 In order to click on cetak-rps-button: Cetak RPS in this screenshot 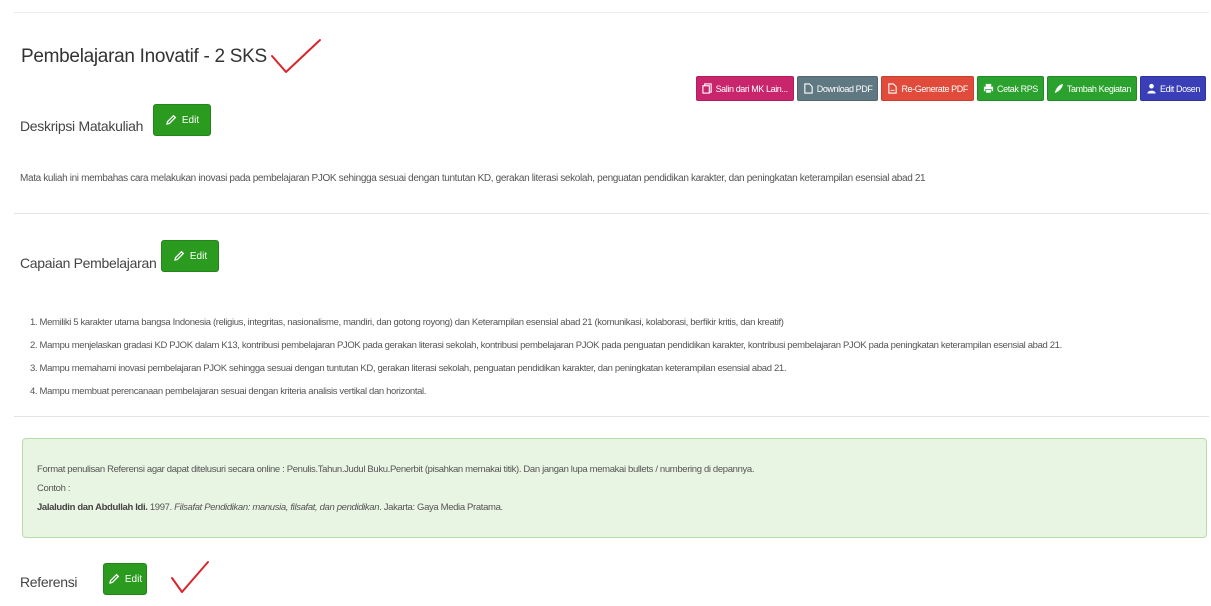, I will do `click(1010, 88)`.